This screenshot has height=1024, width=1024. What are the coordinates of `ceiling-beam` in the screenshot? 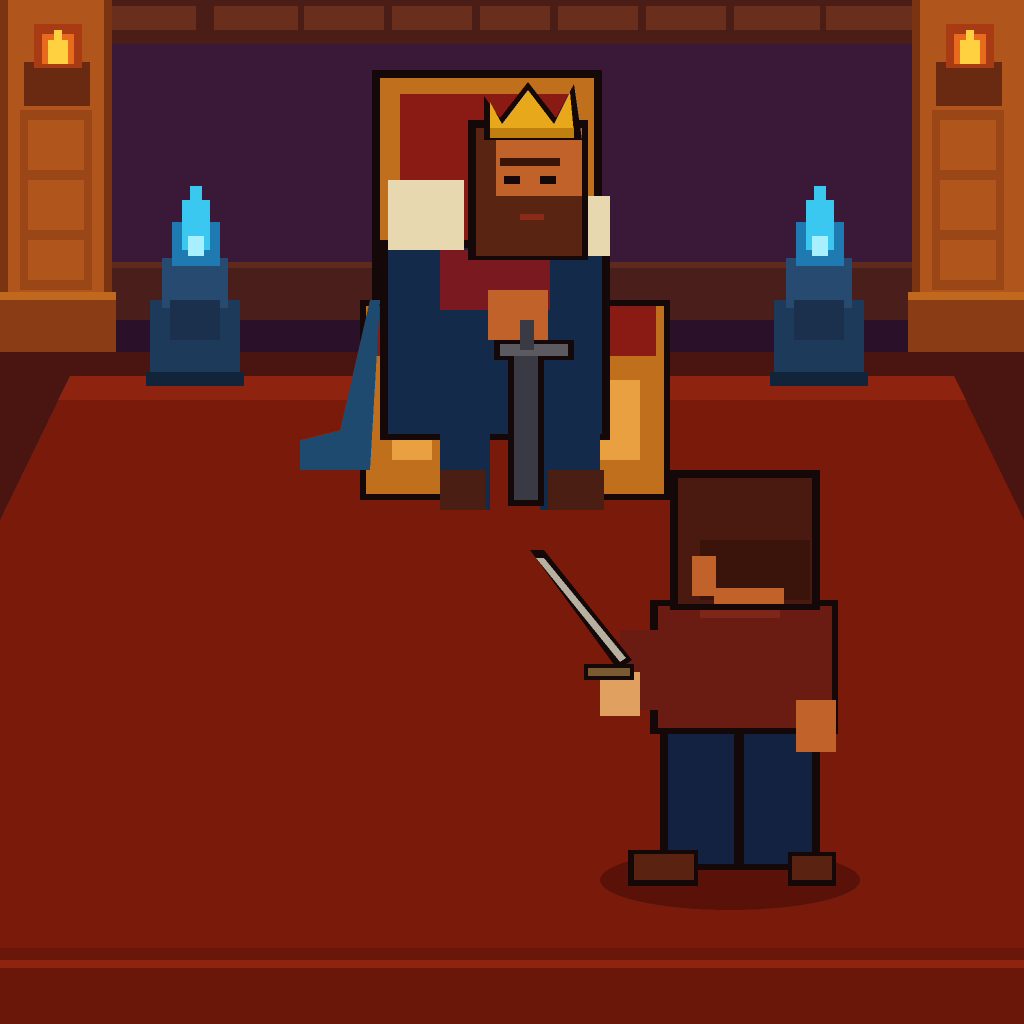 It's located at (512, 22).